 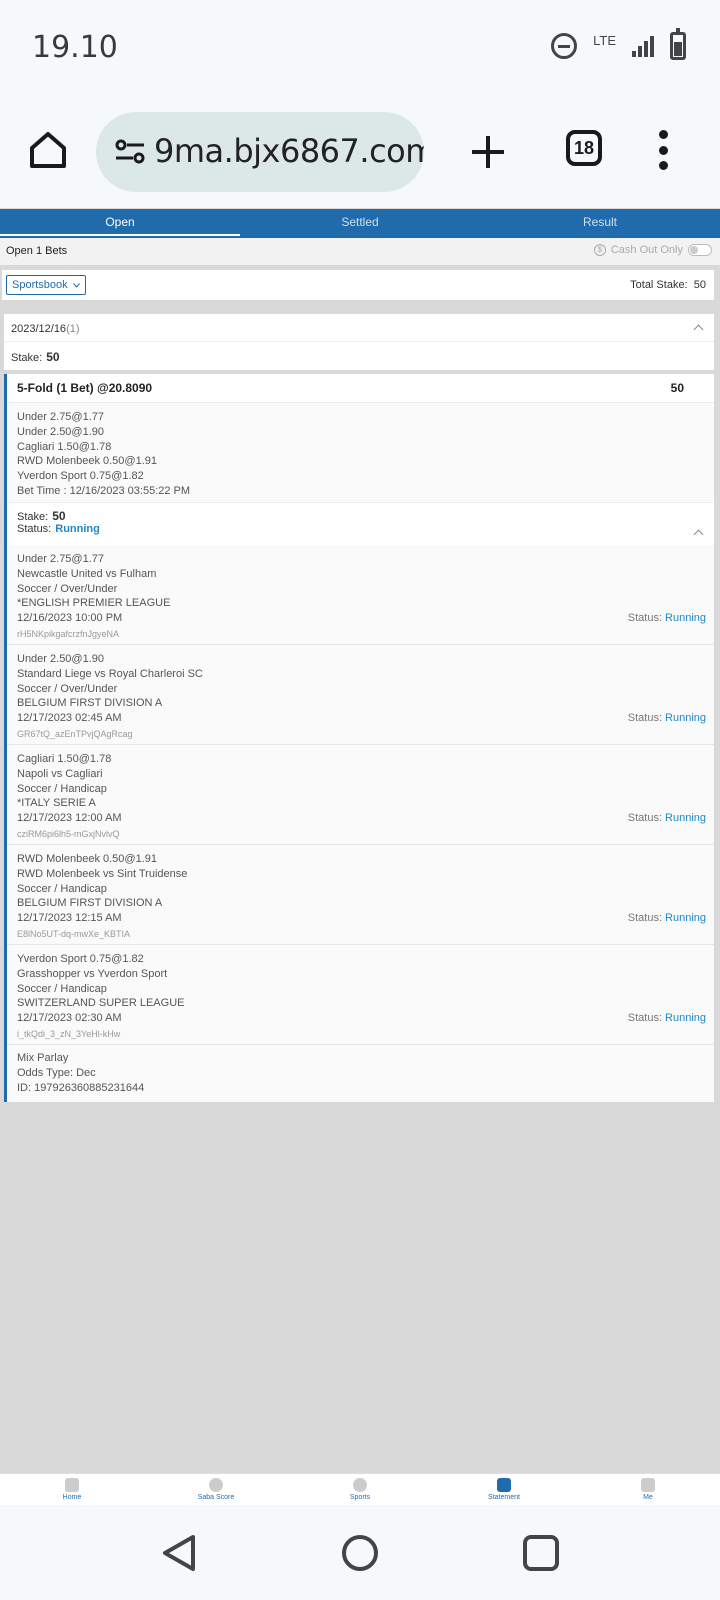 I want to click on date-group-header: 2023/12/16(1), so click(x=359, y=328).